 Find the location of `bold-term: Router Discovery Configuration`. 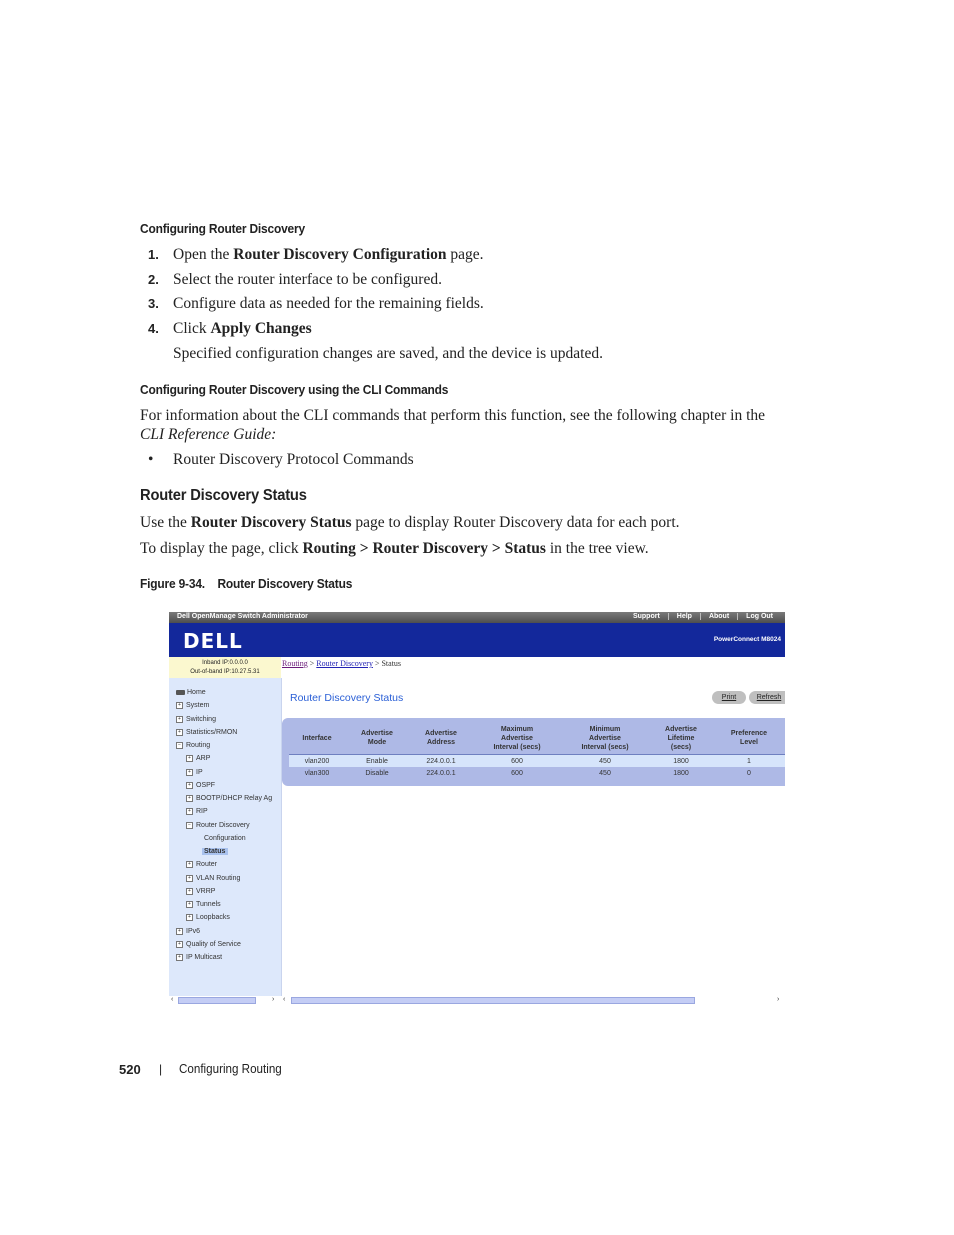

bold-term: Router Discovery Configuration is located at coordinates (340, 254).